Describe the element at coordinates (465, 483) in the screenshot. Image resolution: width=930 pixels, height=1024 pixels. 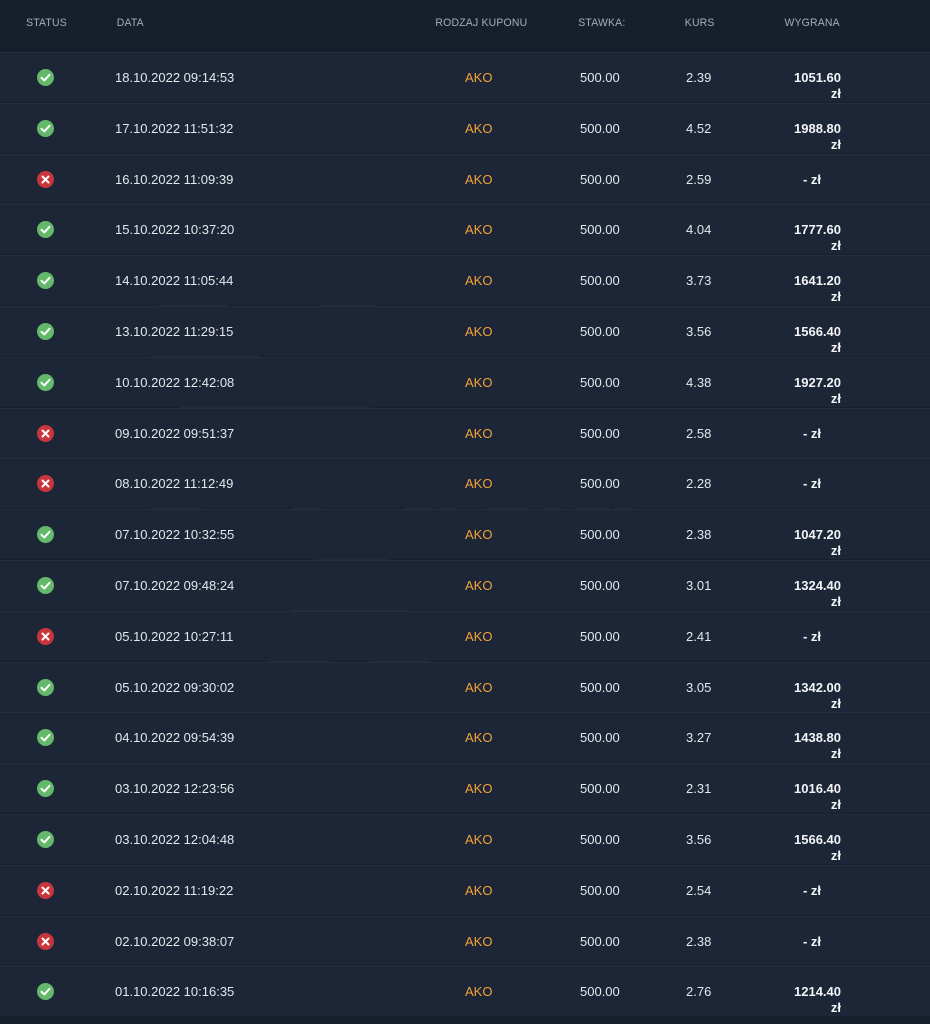
I see `table-row: 08.10.2022 11:12:49 AKO 500.00 2.28 - zł` at that location.